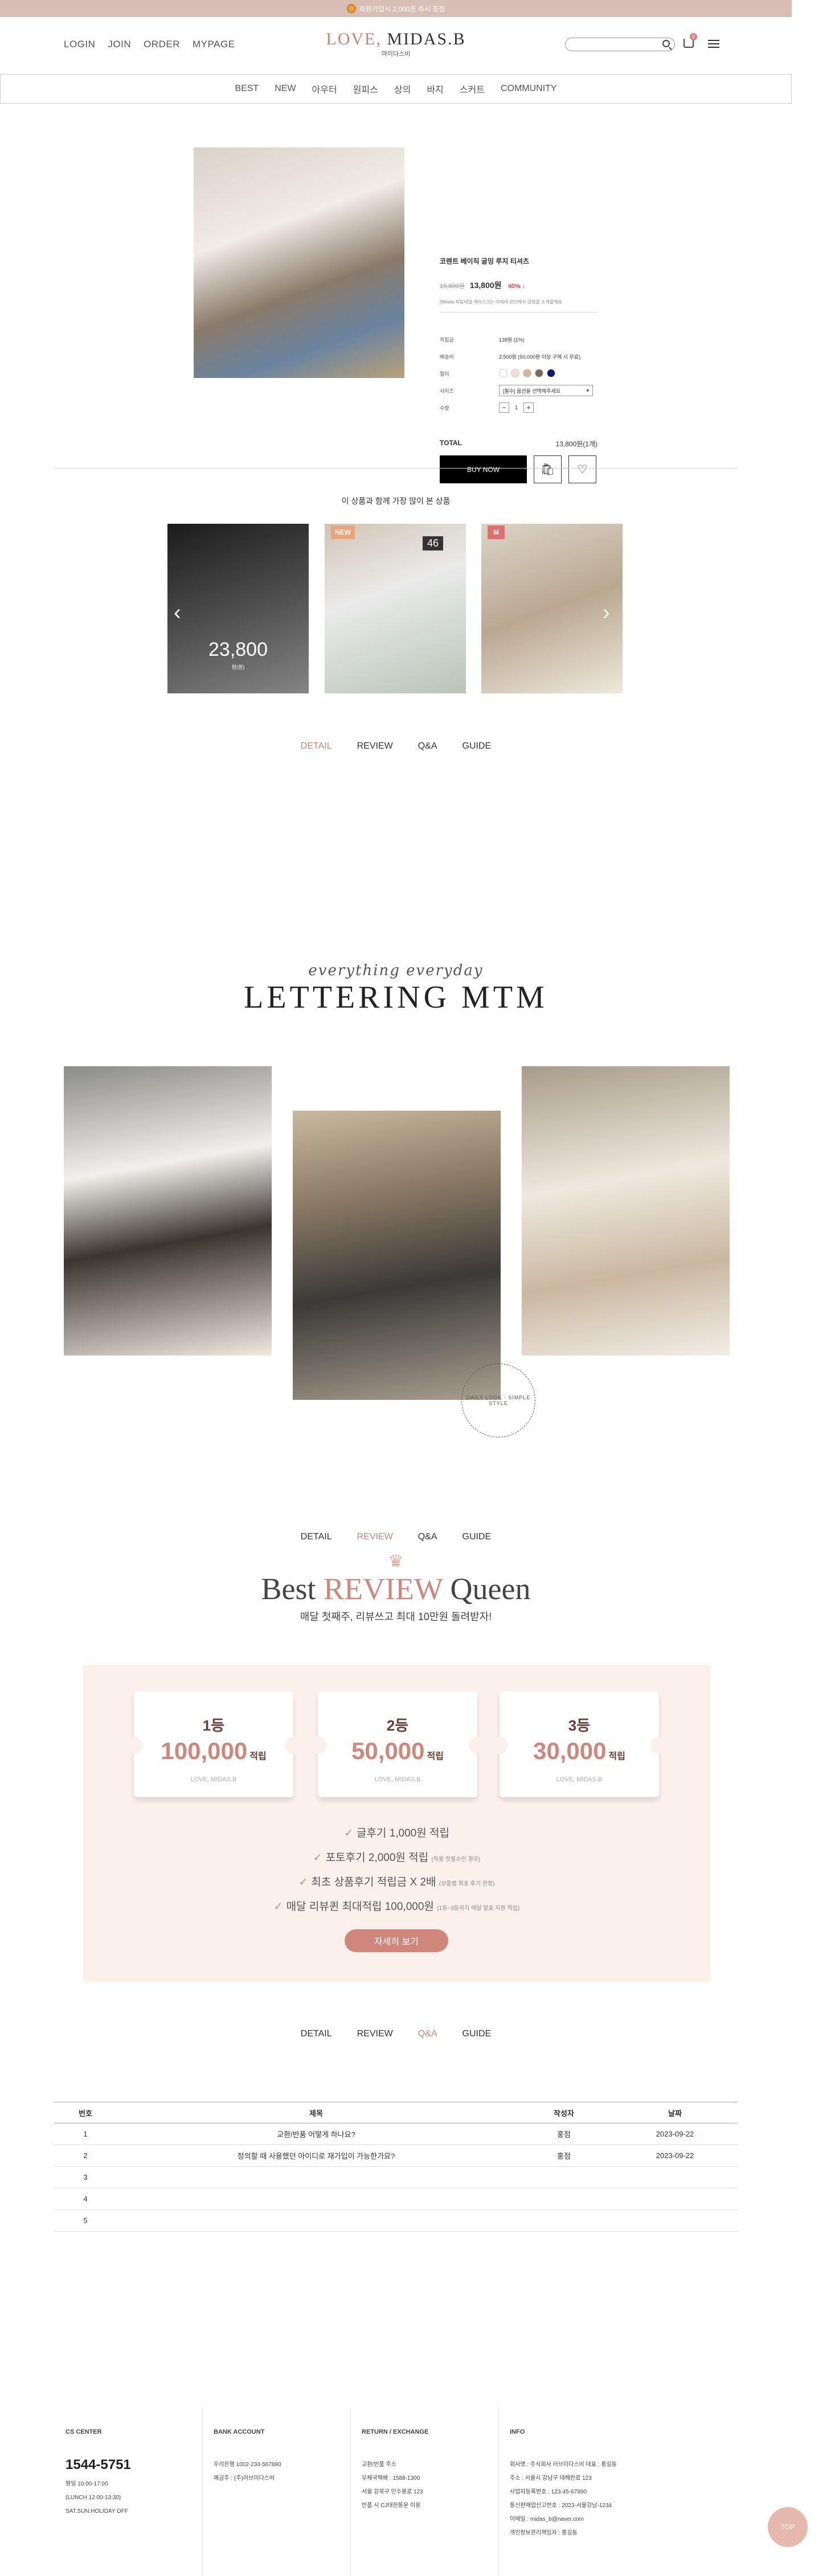 The image size is (835, 2576). Describe the element at coordinates (432, 543) in the screenshot. I see `card-number: 46` at that location.